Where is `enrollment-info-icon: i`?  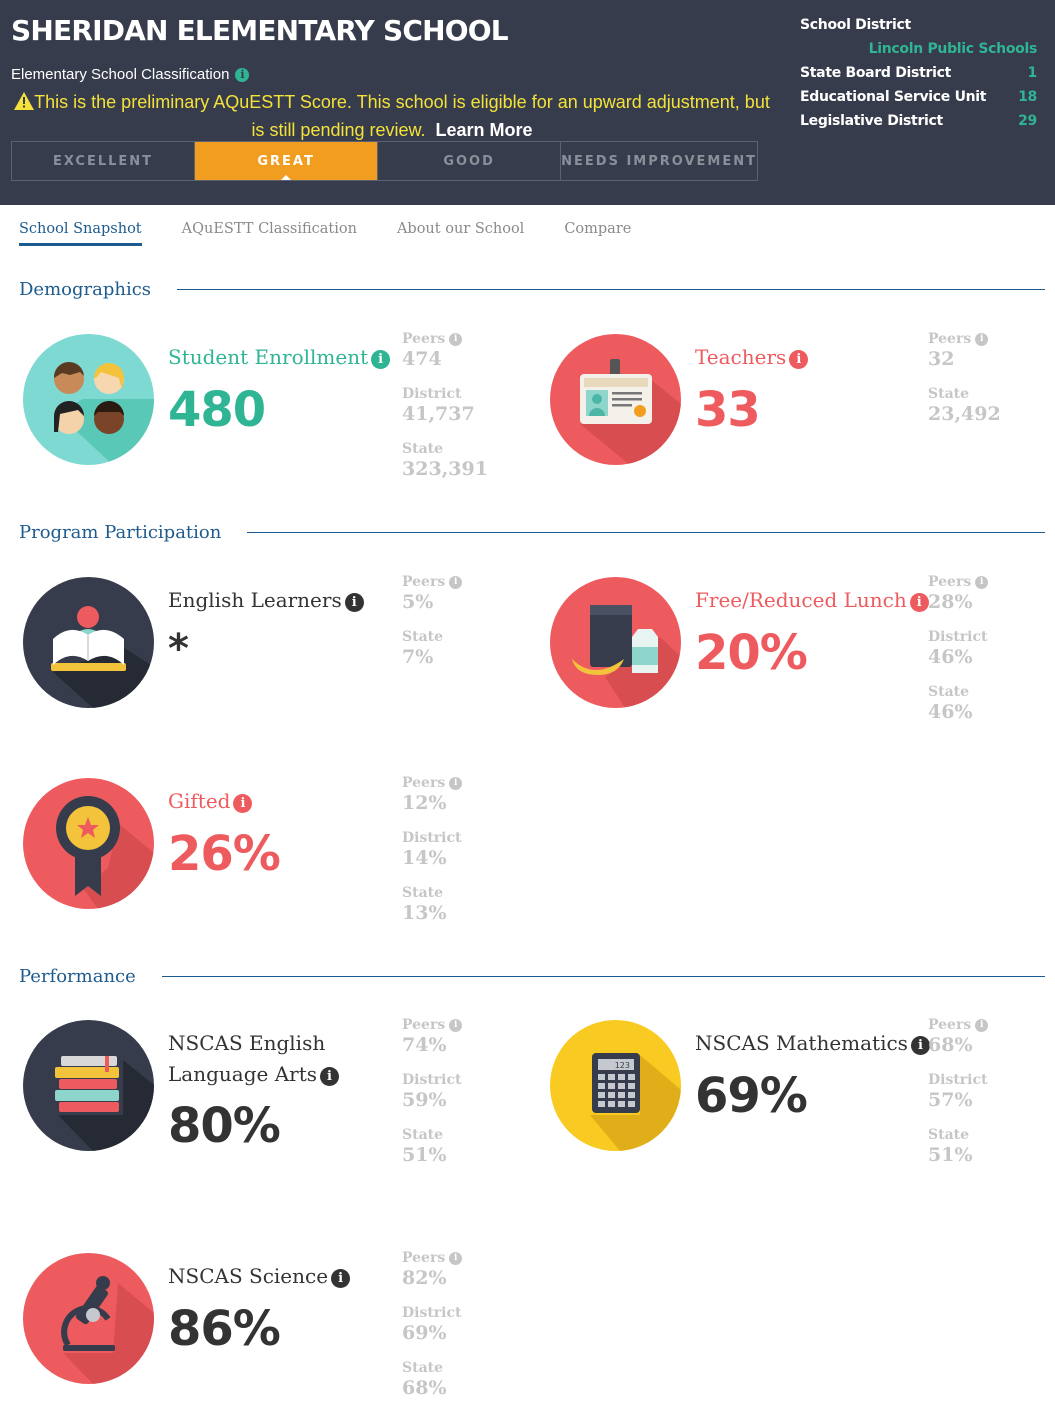
enrollment-info-icon: i is located at coordinates (381, 359).